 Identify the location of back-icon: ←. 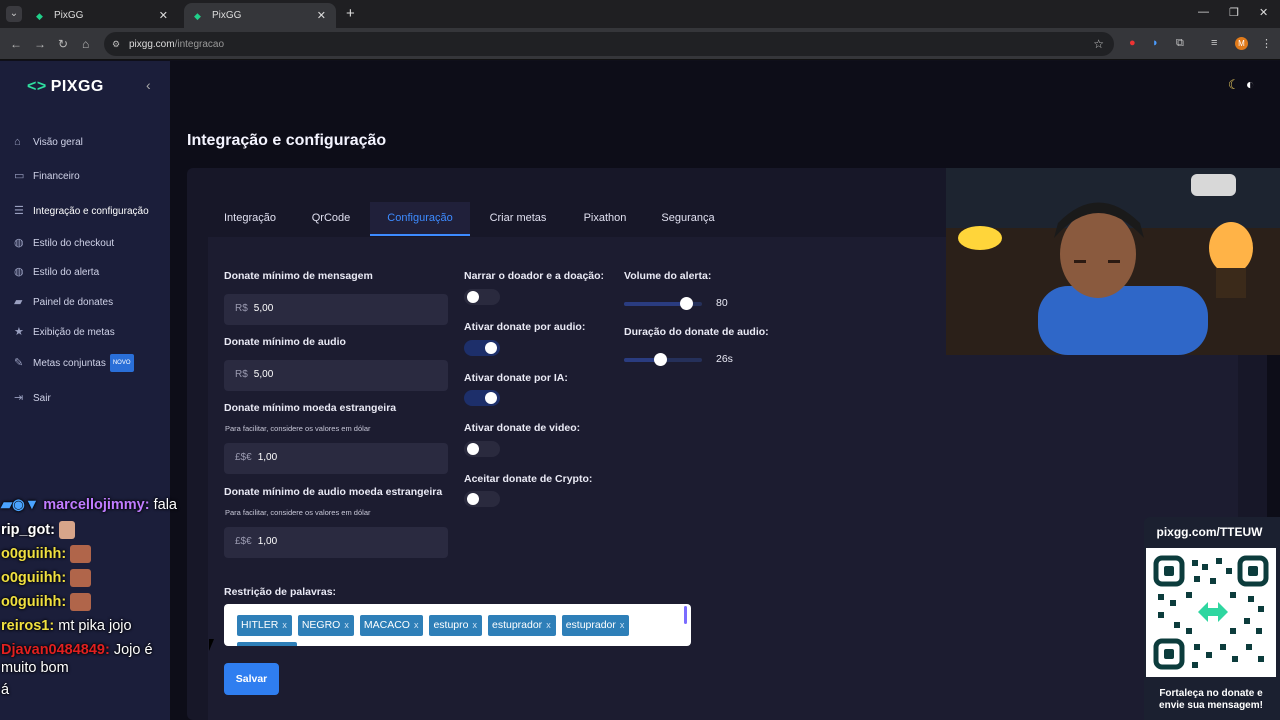
(16, 44).